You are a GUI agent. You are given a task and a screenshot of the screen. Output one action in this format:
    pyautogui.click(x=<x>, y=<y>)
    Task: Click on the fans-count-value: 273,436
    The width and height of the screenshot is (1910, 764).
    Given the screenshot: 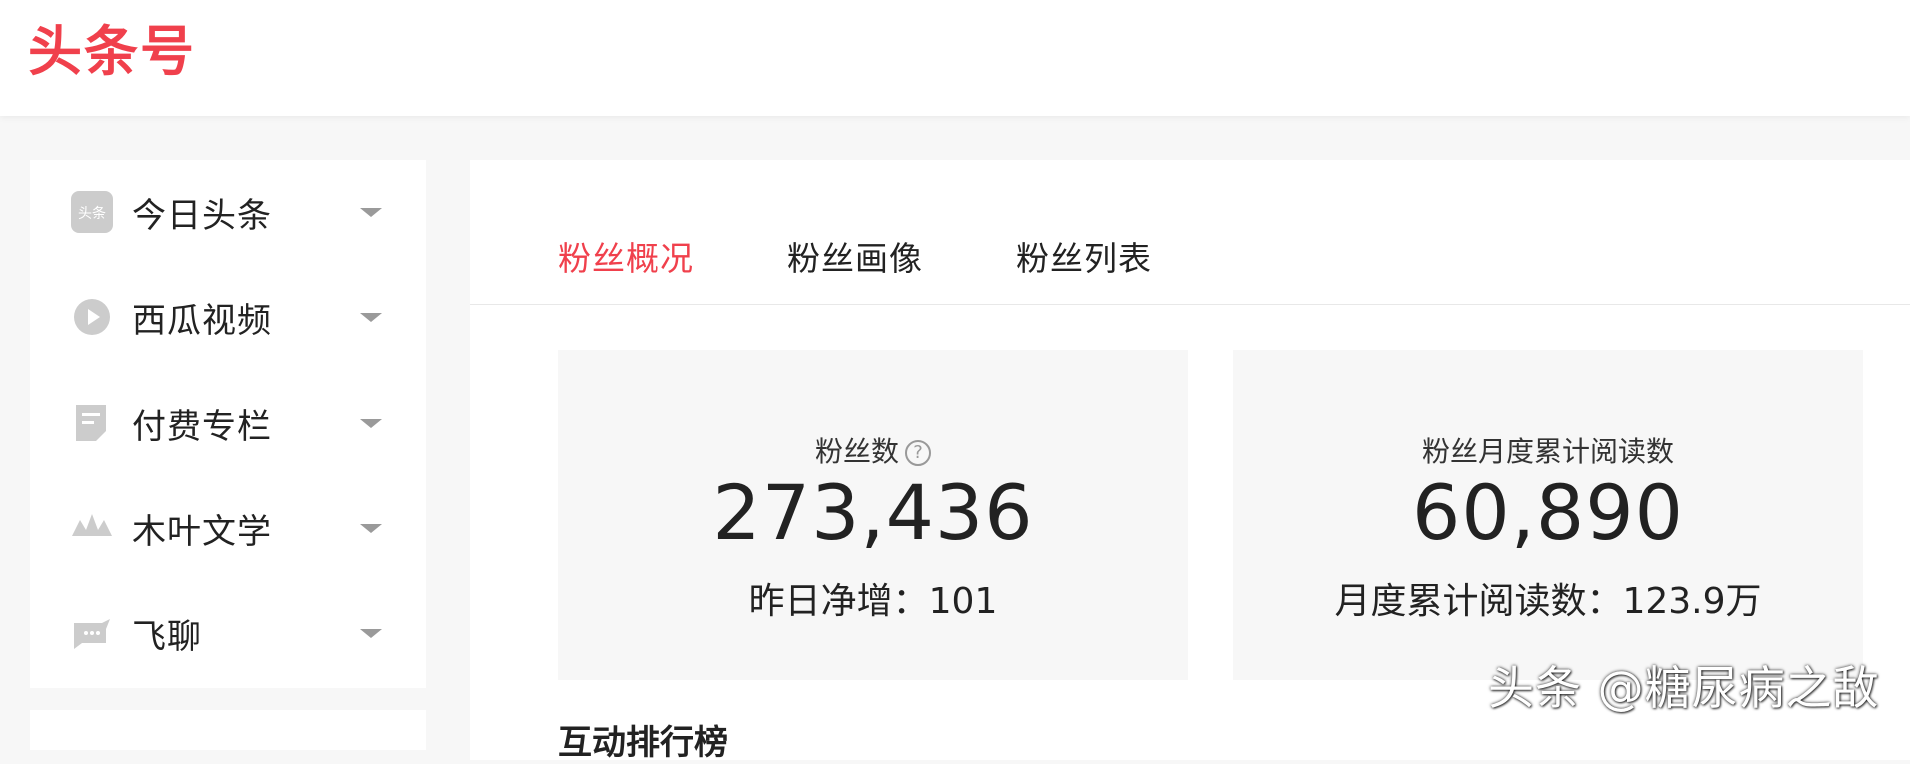 What is the action you would take?
    pyautogui.click(x=873, y=512)
    